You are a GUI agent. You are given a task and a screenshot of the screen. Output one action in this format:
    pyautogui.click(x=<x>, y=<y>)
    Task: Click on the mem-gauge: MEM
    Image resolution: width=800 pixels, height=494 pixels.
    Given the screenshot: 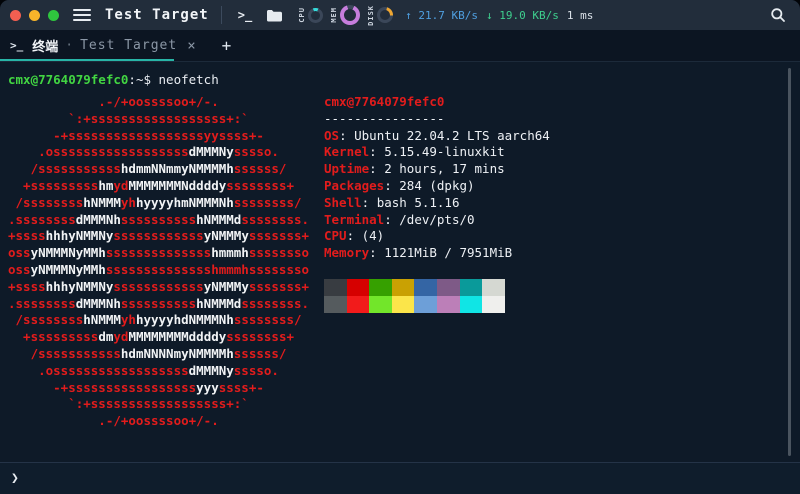 What is the action you would take?
    pyautogui.click(x=345, y=15)
    